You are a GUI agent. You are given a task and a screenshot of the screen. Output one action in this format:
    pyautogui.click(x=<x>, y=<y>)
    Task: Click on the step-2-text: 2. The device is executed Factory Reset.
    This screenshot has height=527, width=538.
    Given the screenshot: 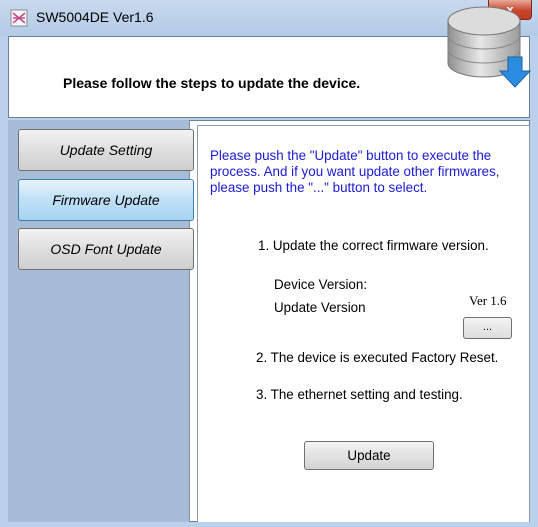 What is the action you would take?
    pyautogui.click(x=377, y=357)
    